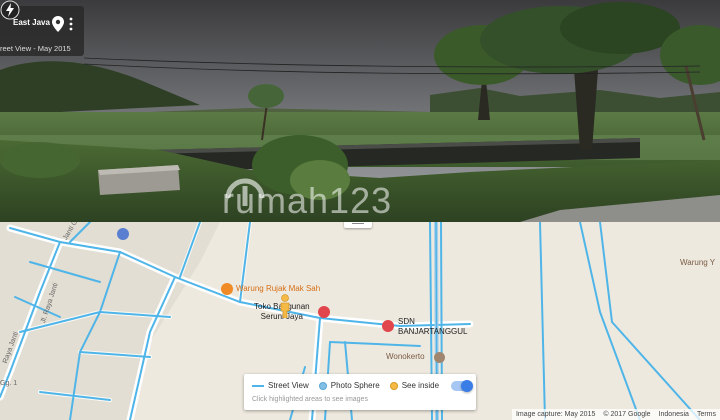 The height and width of the screenshot is (420, 720). I want to click on road-label-gg-1: Gg. 1, so click(9, 383).